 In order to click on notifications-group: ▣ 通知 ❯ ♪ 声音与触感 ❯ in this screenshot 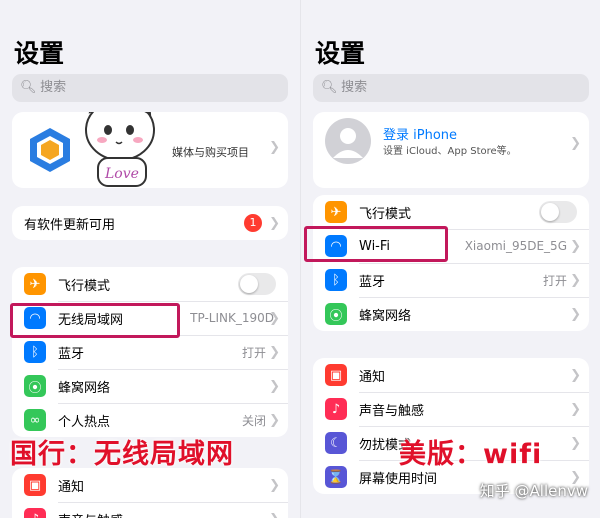, I will do `click(150, 493)`.